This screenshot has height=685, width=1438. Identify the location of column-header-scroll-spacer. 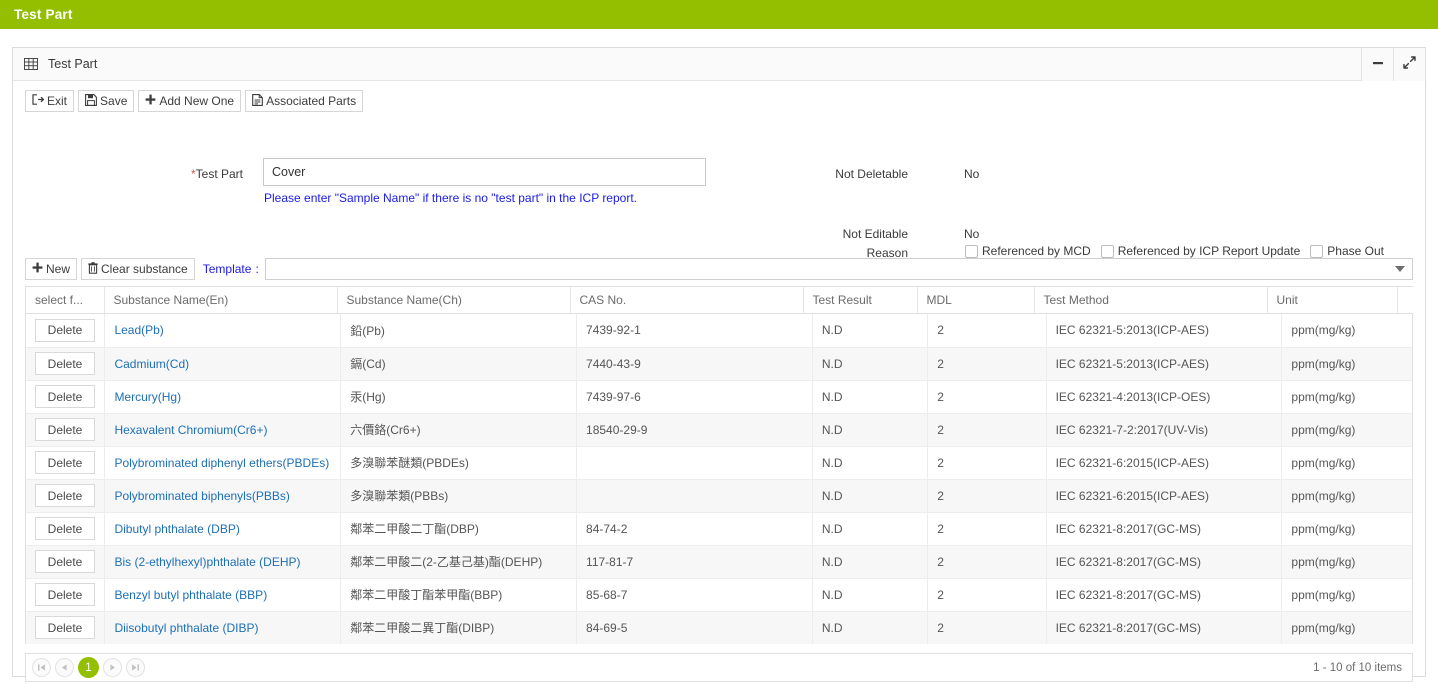
(1405, 300).